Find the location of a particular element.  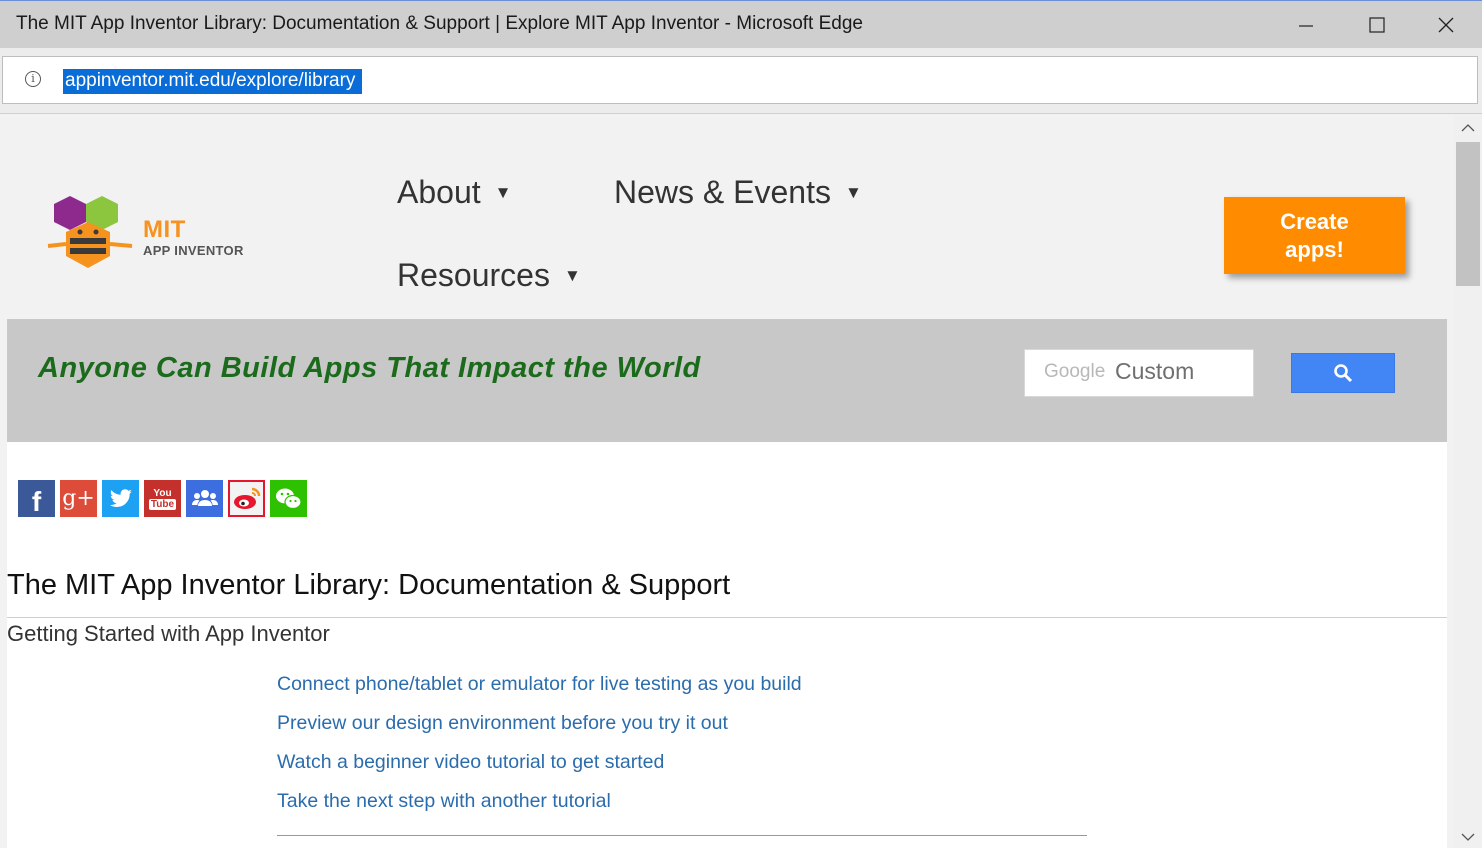

search-button is located at coordinates (1343, 373).